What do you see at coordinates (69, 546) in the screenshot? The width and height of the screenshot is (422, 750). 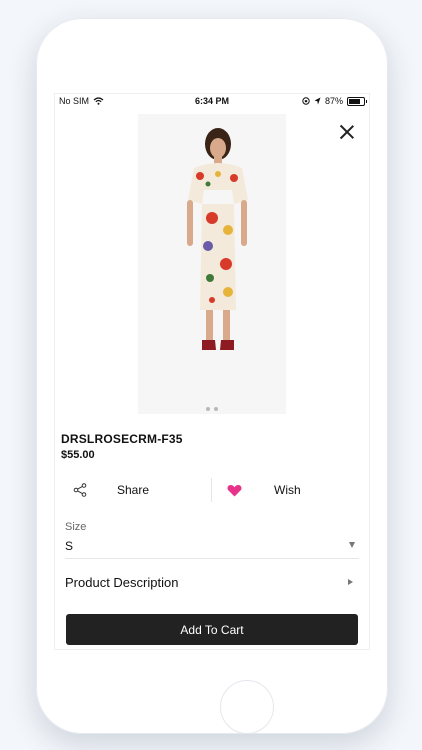 I see `size-value: S` at bounding box center [69, 546].